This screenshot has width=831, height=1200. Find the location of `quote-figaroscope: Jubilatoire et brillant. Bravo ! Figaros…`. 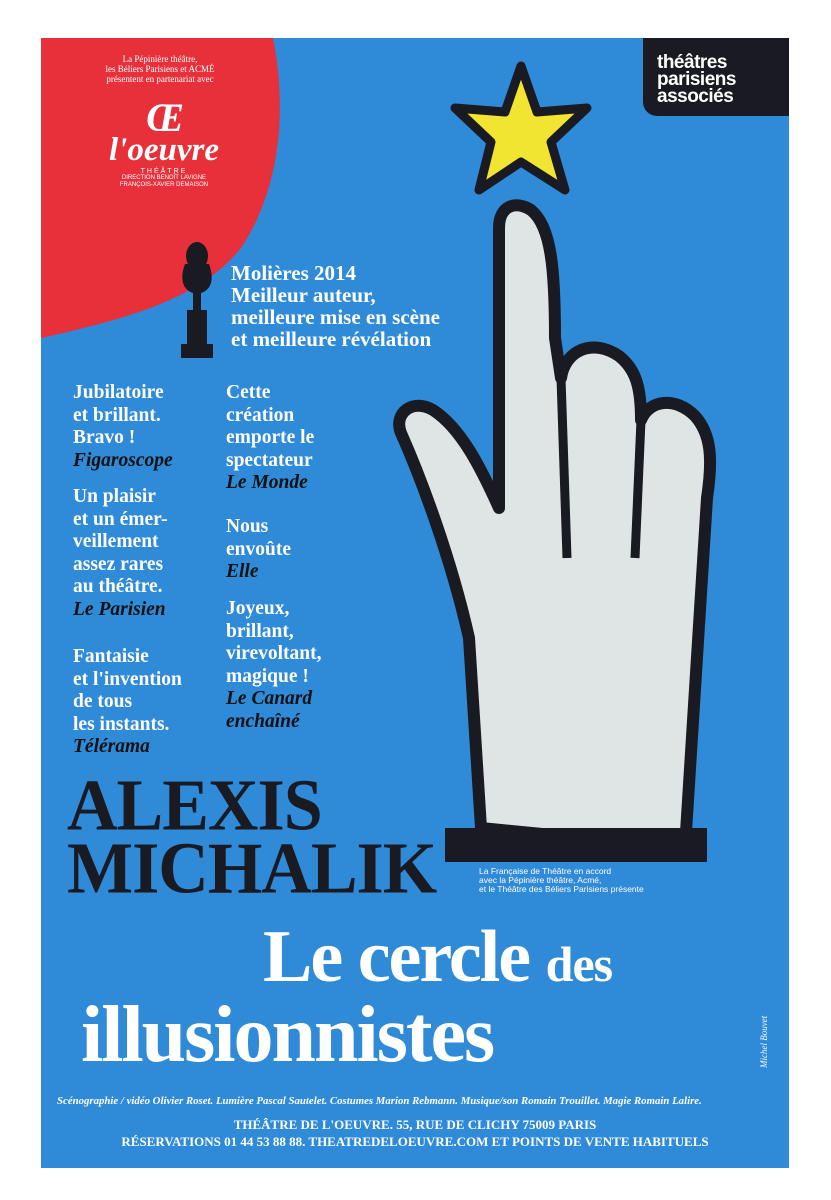

quote-figaroscope: Jubilatoire et brillant. Bravo ! Figaros… is located at coordinates (123, 427).